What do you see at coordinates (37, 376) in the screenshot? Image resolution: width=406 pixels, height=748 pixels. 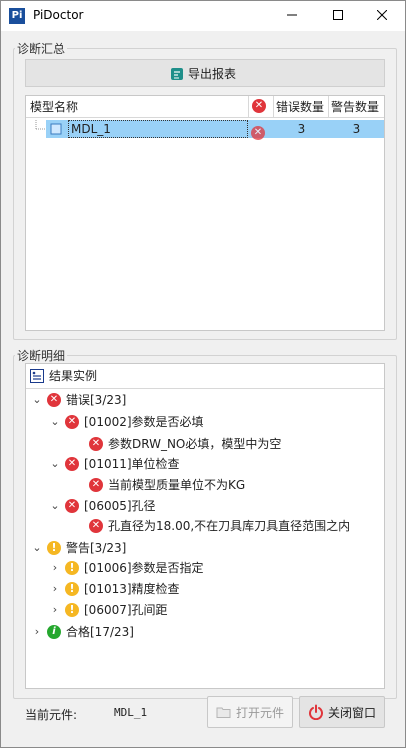 I see `result-list-icon` at bounding box center [37, 376].